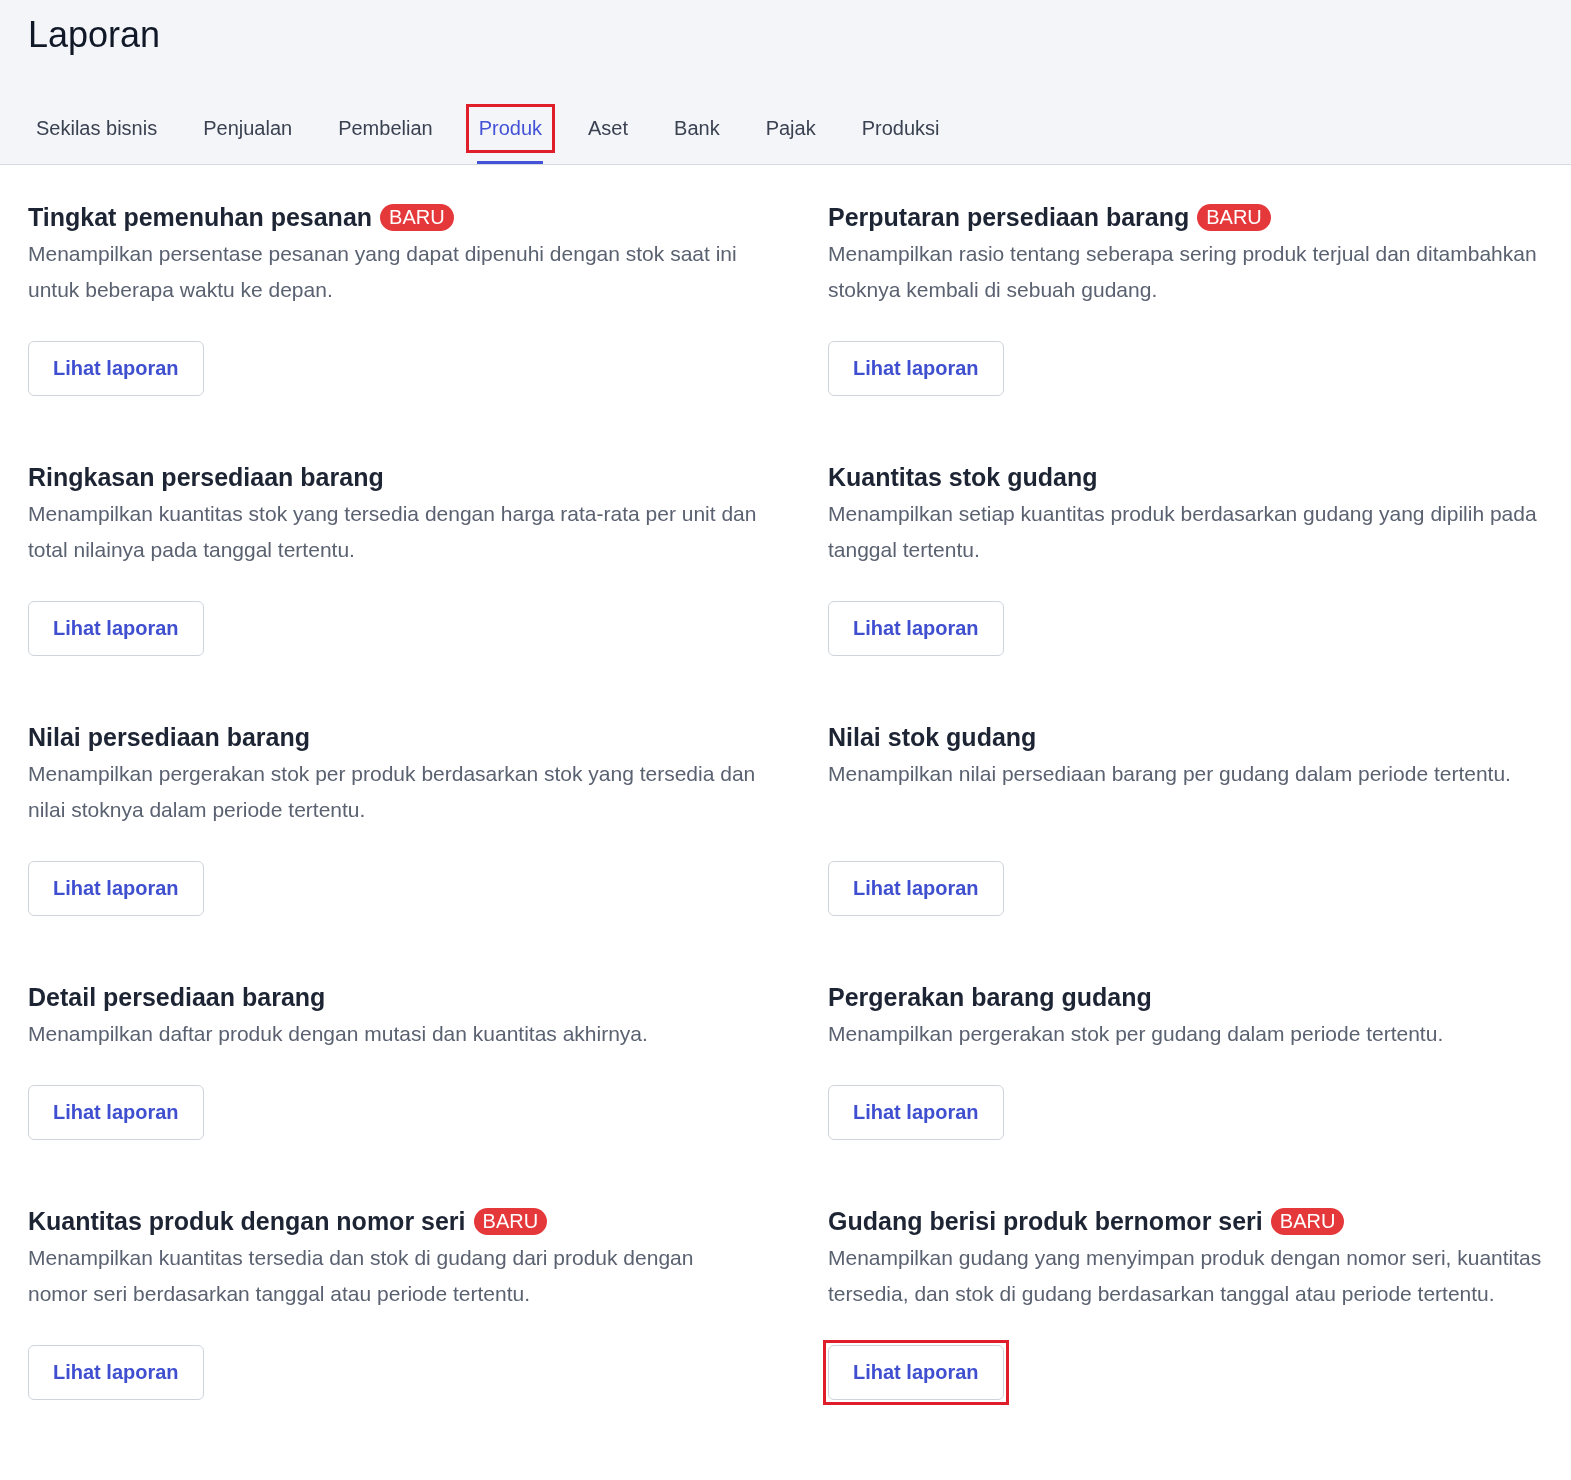 This screenshot has height=1480, width=1571. I want to click on report-description: Menampilkan nilai persediaan barang per gudang dalam periode tertentu., so click(1170, 774).